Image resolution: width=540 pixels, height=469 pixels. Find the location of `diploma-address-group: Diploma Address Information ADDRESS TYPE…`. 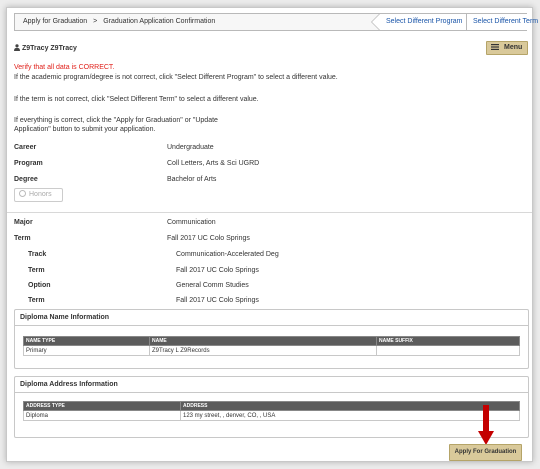

diploma-address-group: Diploma Address Information ADDRESS TYPE… is located at coordinates (271, 407).